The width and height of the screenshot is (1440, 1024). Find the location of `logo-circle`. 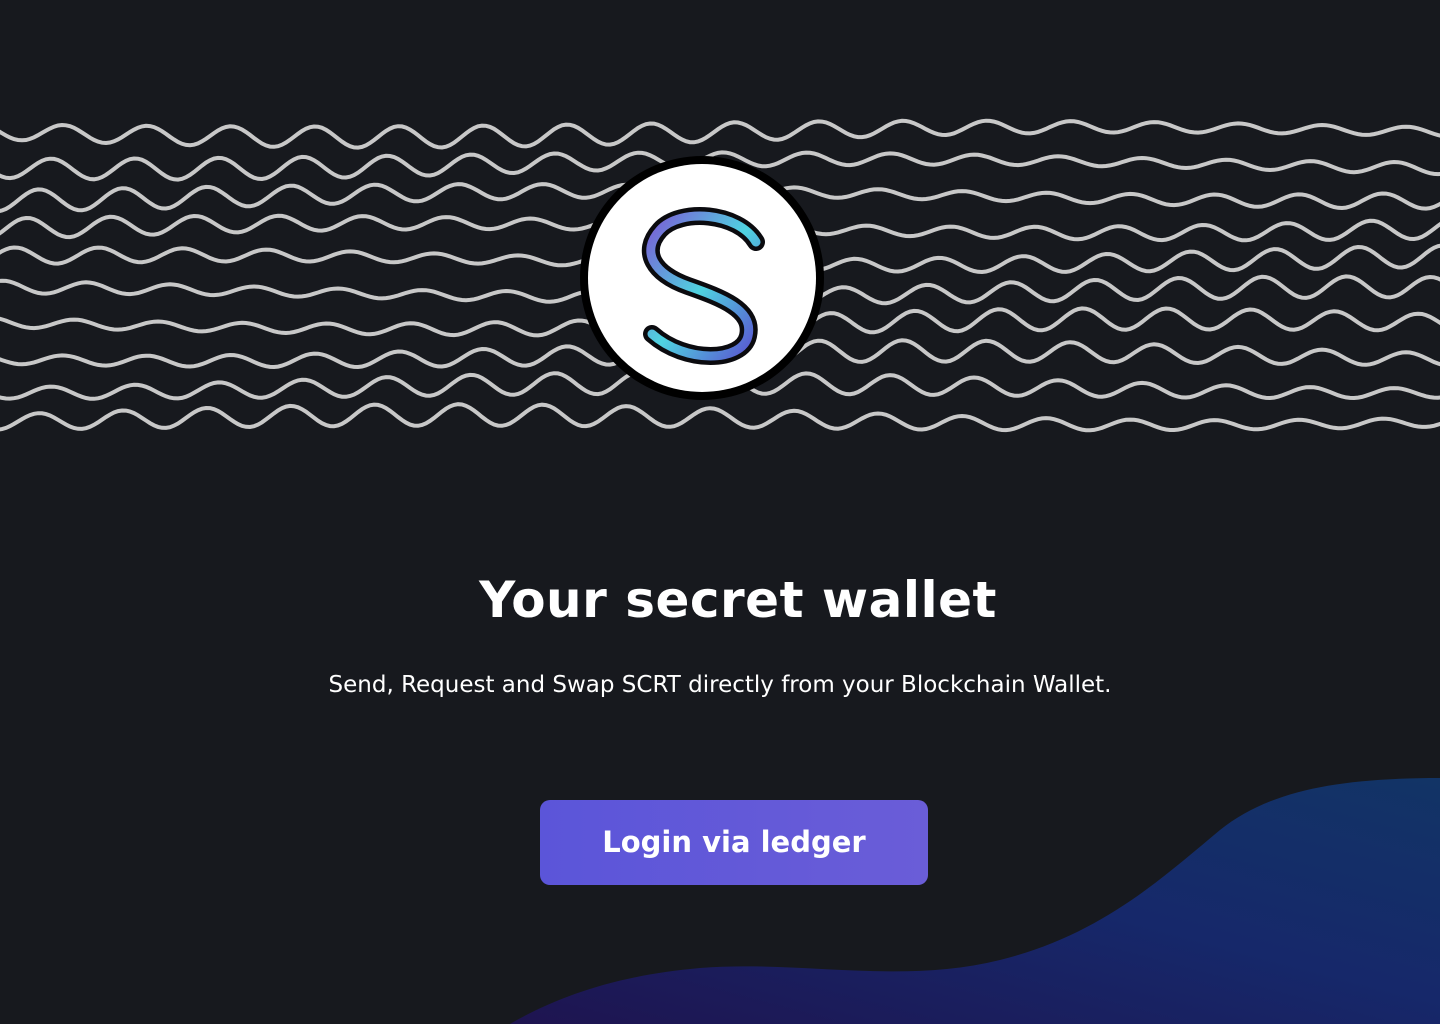

logo-circle is located at coordinates (702, 278).